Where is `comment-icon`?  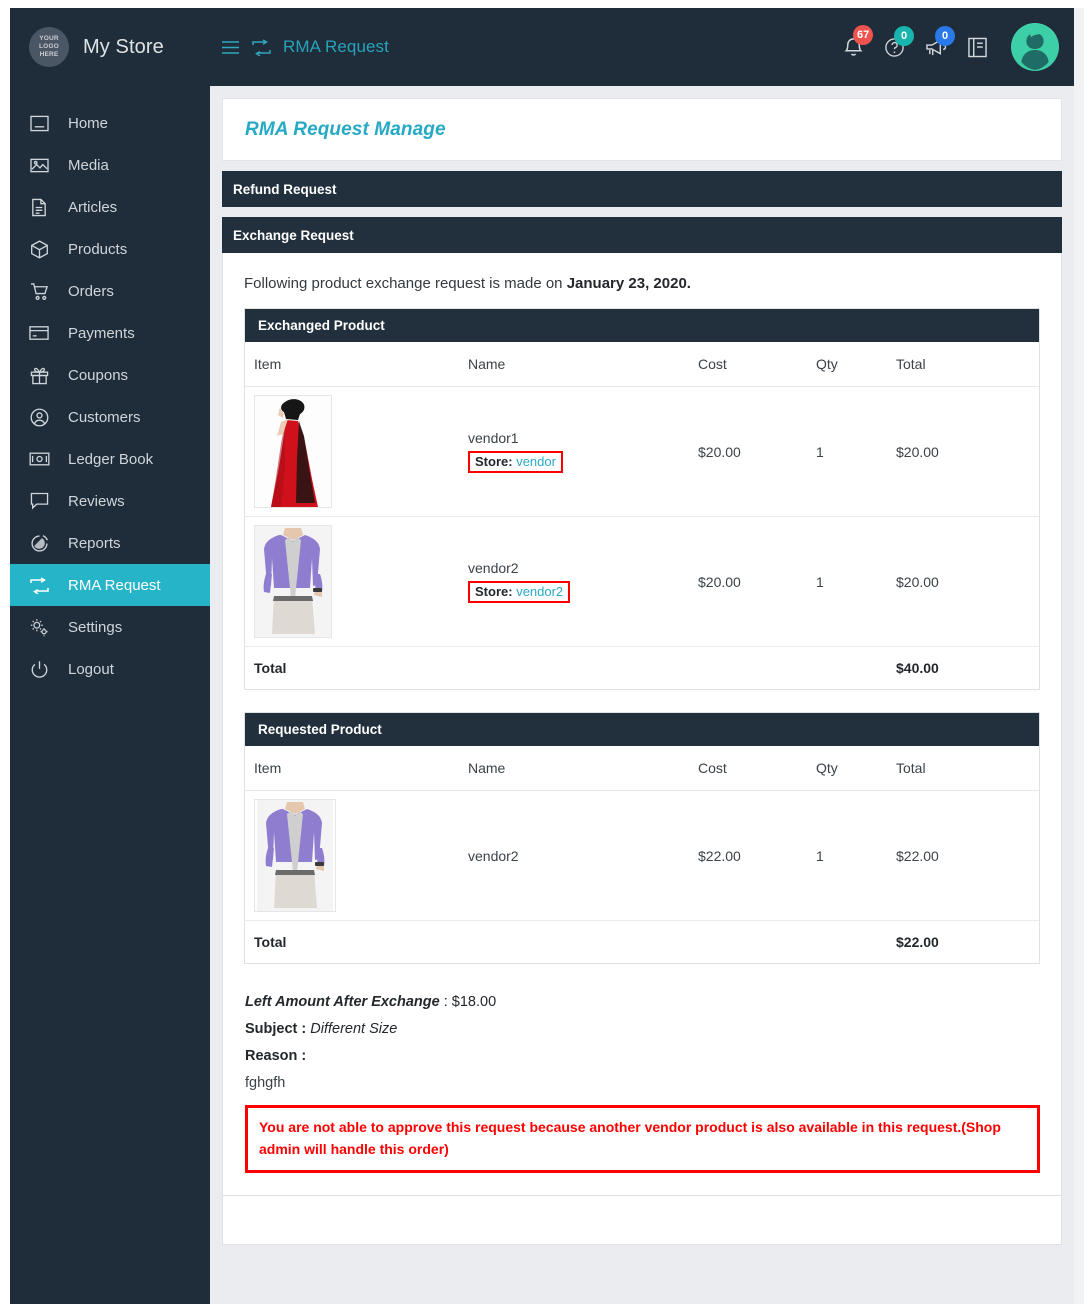 comment-icon is located at coordinates (39, 501).